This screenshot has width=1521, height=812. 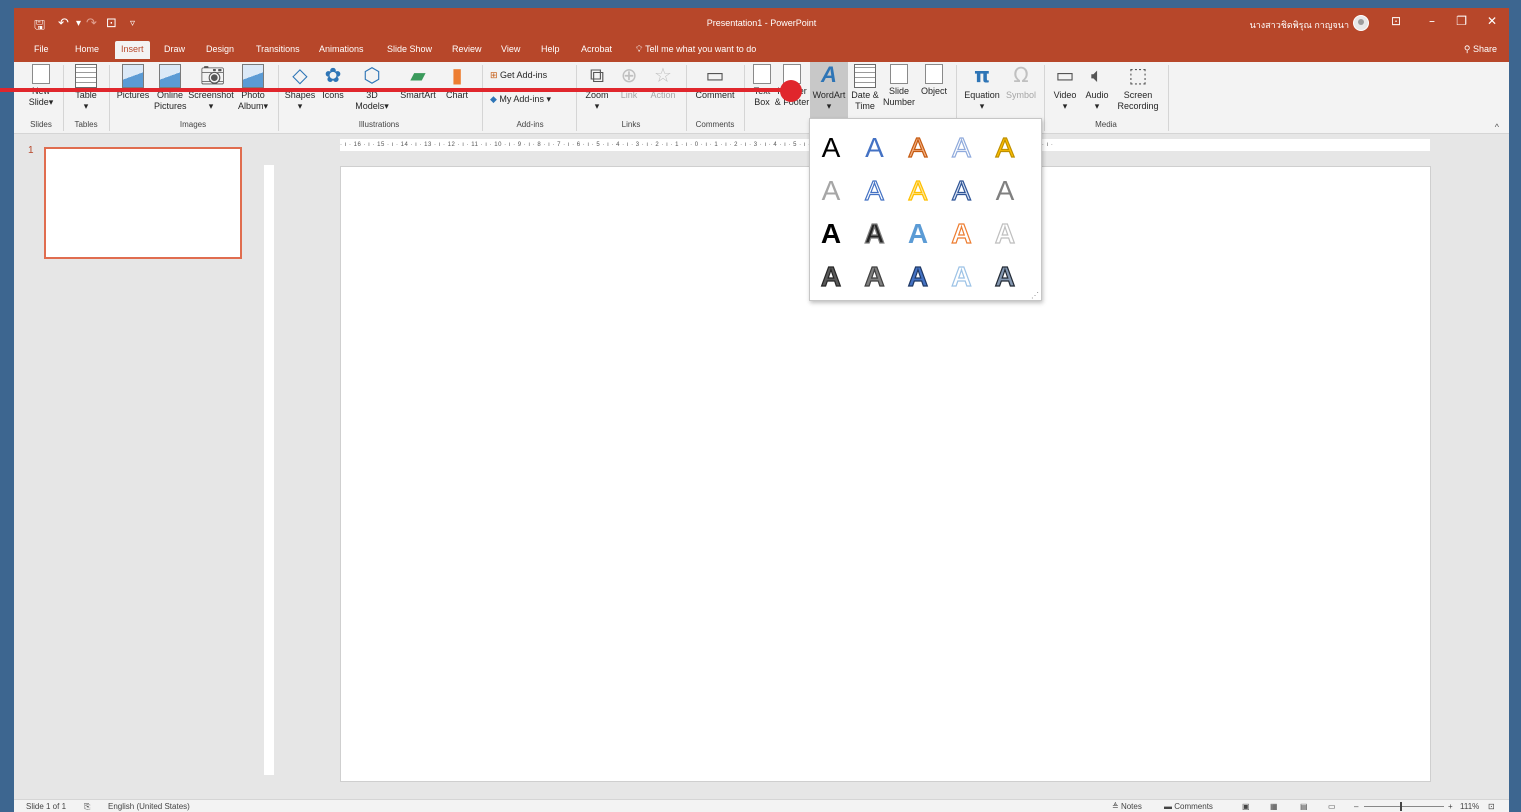 What do you see at coordinates (1491, 806) in the screenshot?
I see `fit-slide-icon: ⊡` at bounding box center [1491, 806].